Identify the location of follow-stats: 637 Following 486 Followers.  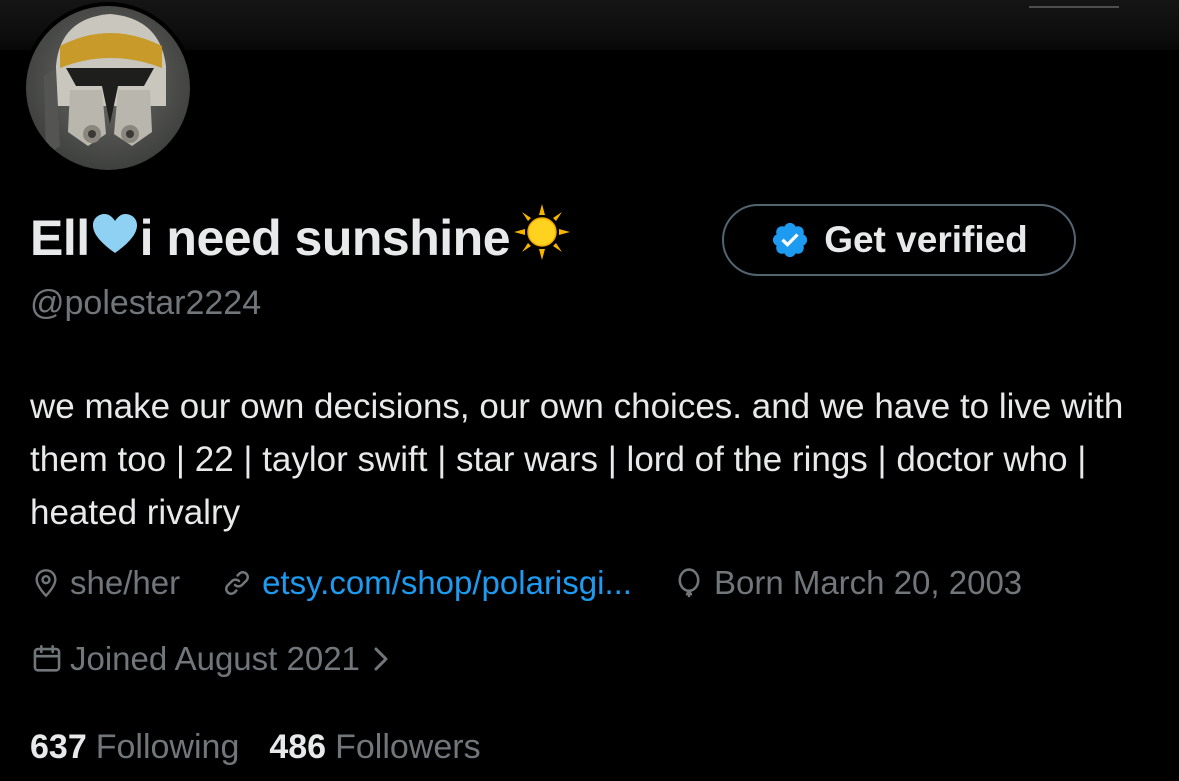
(270, 747).